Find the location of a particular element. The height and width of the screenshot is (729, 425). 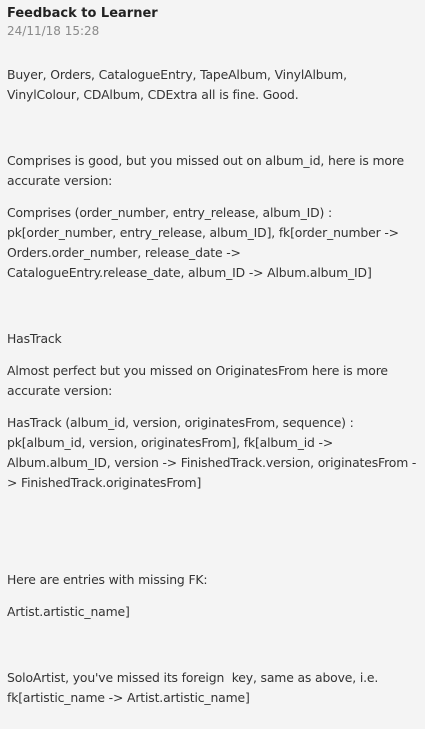

feedback-paragraph: HasTrack is located at coordinates (34, 338).